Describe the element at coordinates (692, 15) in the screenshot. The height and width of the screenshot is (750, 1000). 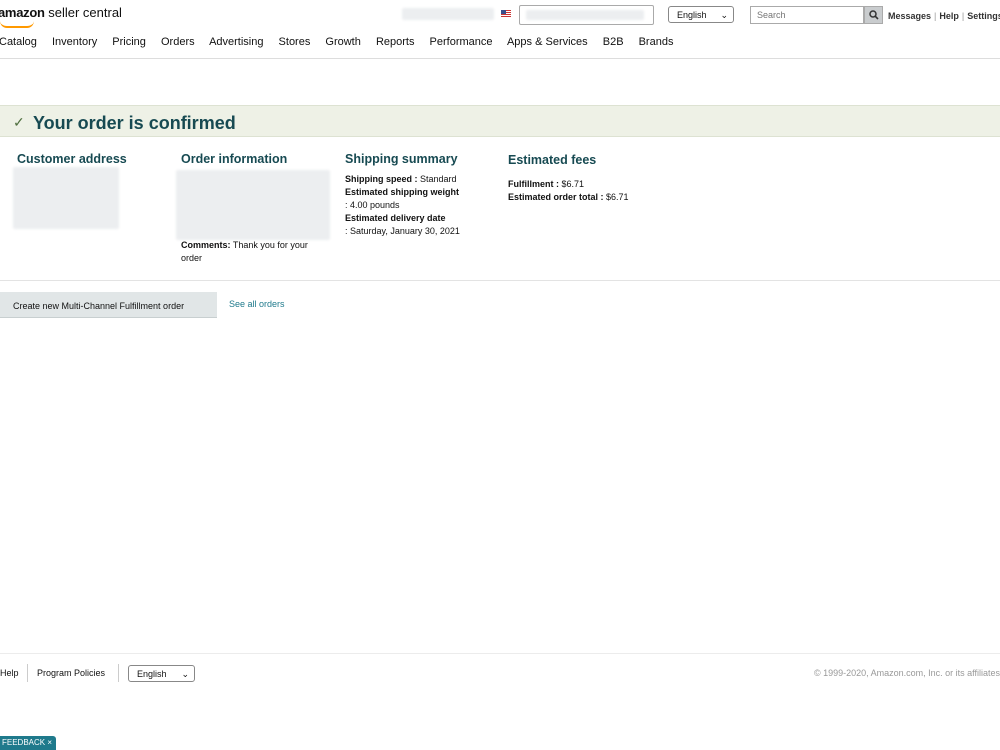
I see `language-select-value: English` at that location.